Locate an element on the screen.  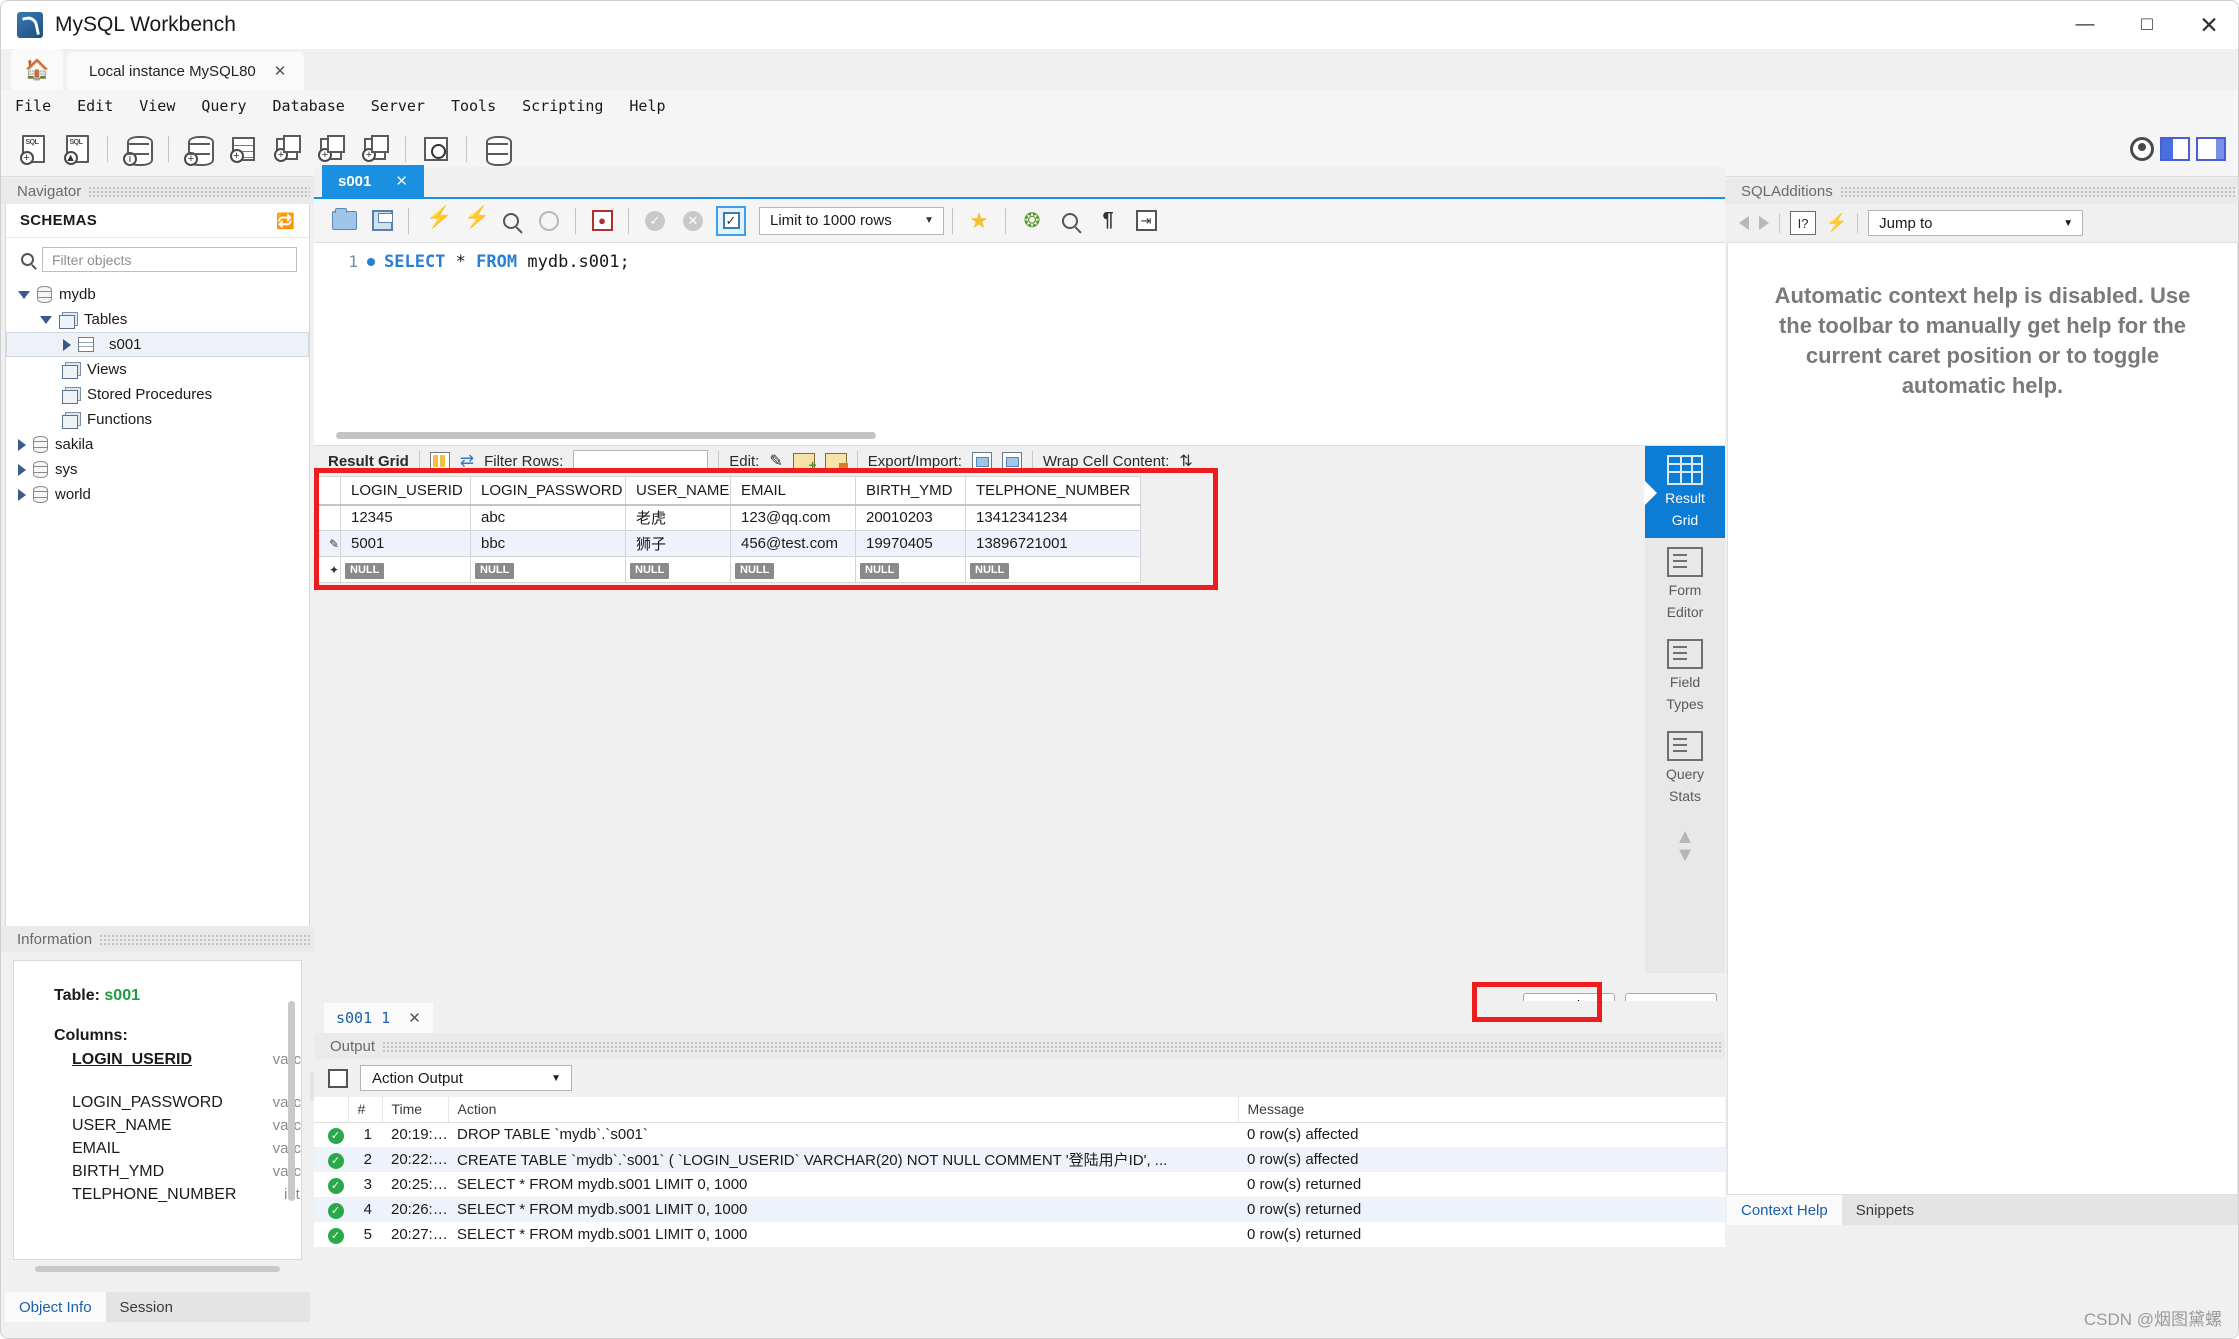
tree-node-tables: Tables is located at coordinates (157, 319).